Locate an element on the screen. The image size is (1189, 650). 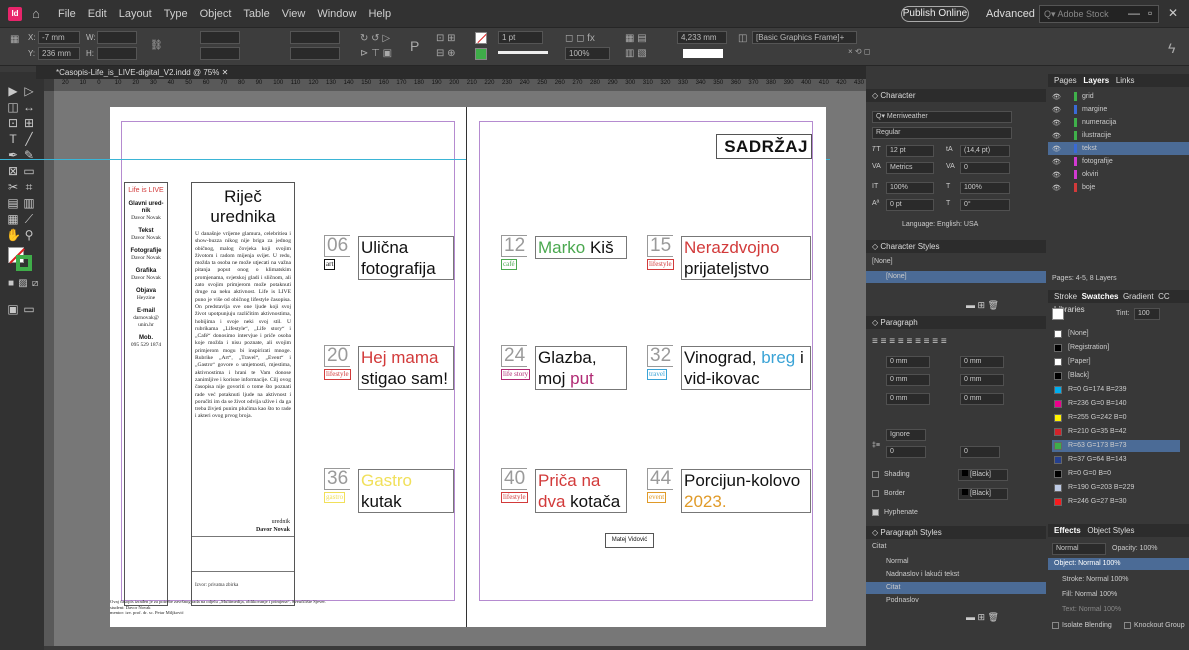
baseline-shift-field: 0 pt is located at coordinates (910, 205).